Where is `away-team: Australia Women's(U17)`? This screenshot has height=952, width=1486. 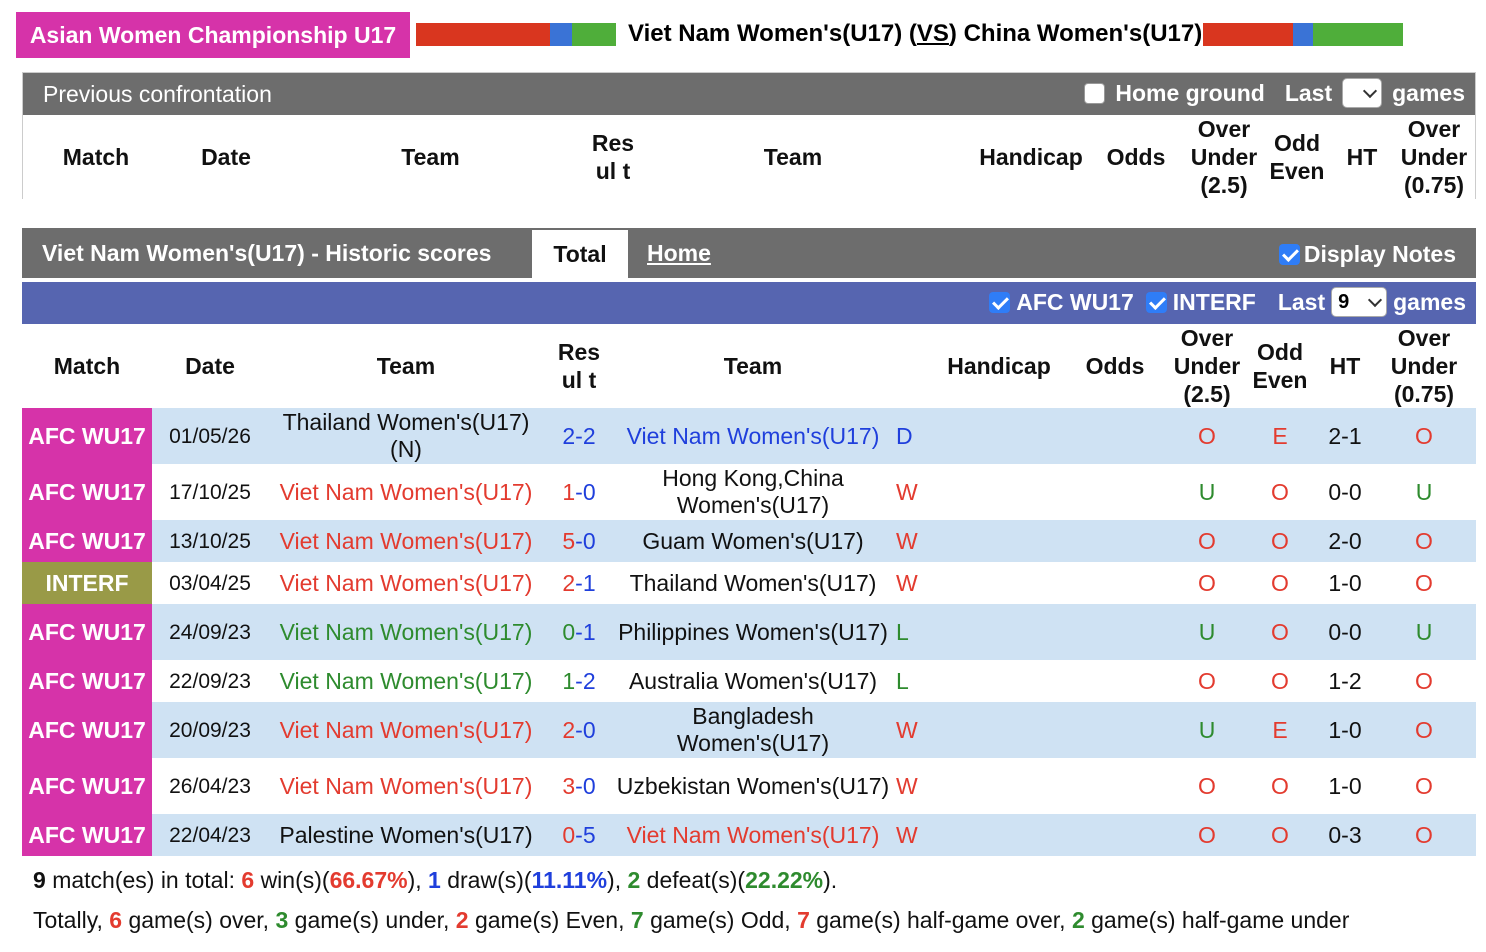 away-team: Australia Women's(U17) is located at coordinates (753, 681).